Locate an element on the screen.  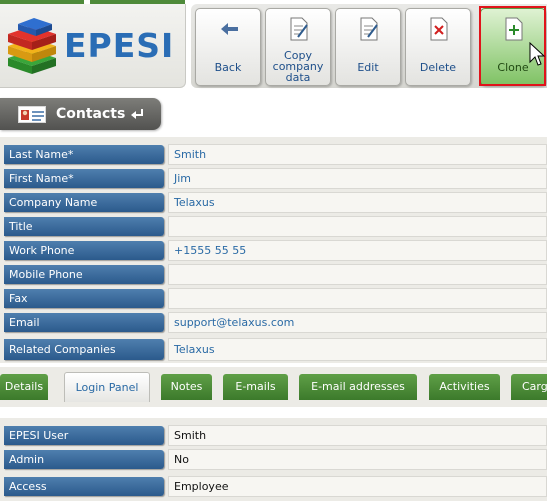
delete-document-icon is located at coordinates (439, 29).